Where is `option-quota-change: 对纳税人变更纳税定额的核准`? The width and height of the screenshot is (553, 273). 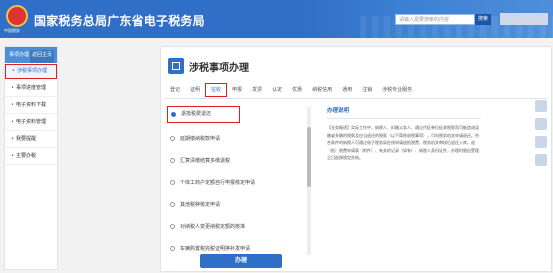
option-quota-change: 对纳税人变更纳税定额的核准 is located at coordinates (240, 227).